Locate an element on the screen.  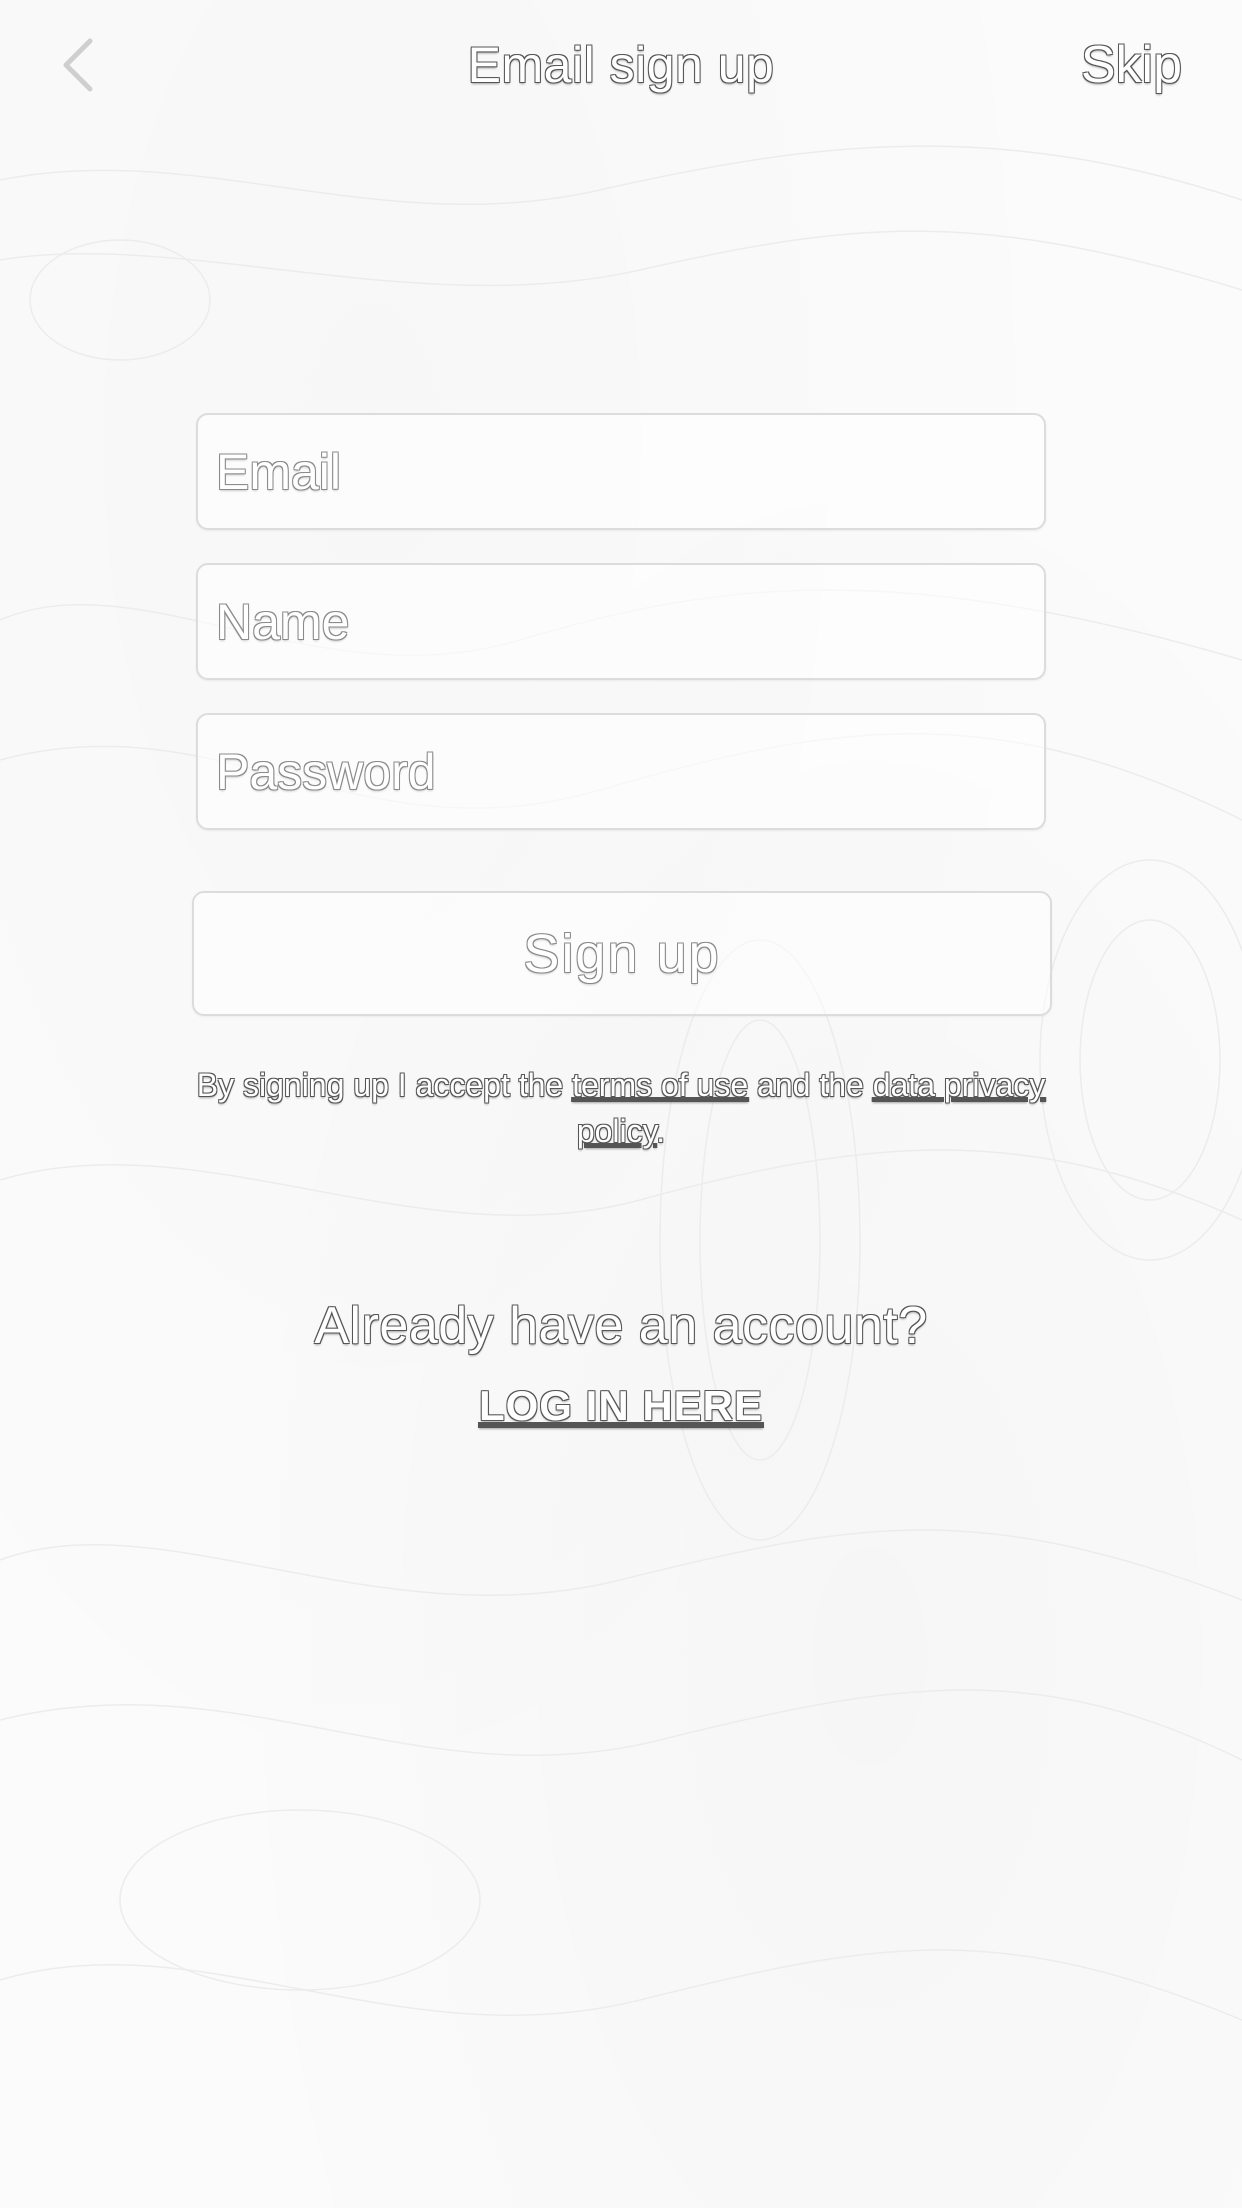
already-have-account-text: Already have an account? is located at coordinates (621, 1326).